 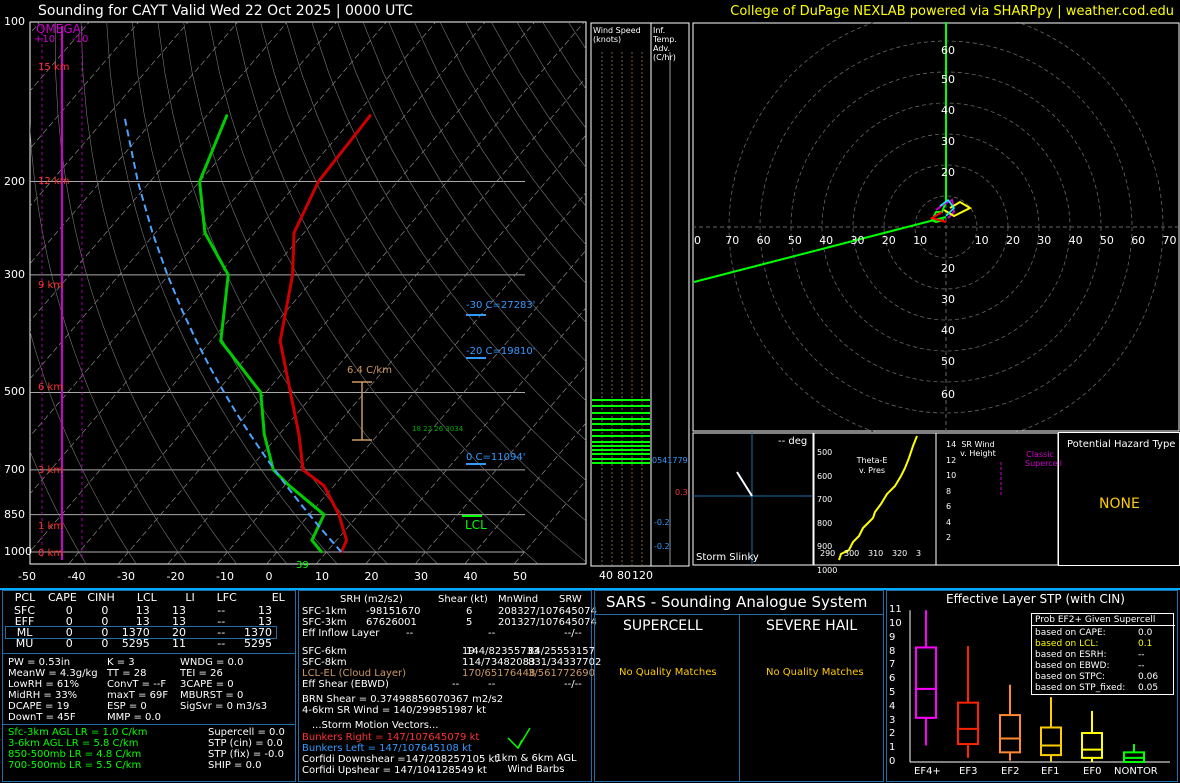 I want to click on lapse-annotation: 6.4 C/km, so click(x=369, y=370).